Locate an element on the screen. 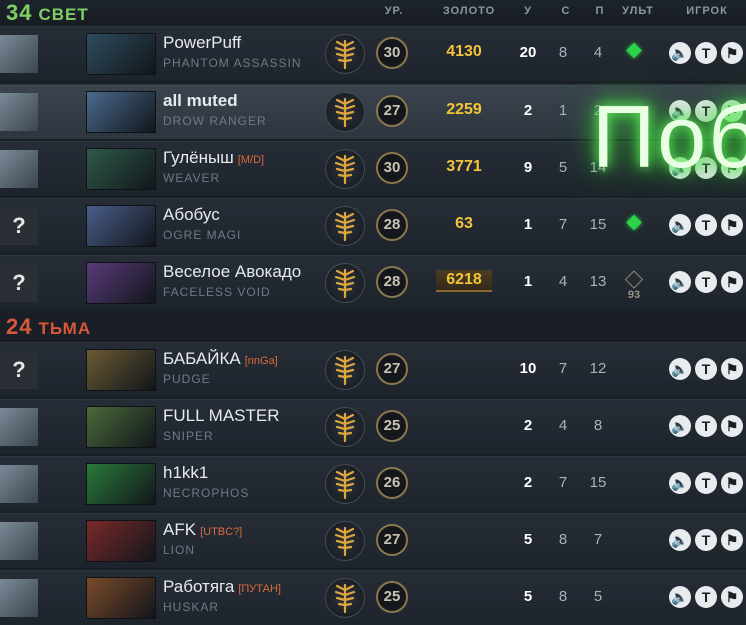 The height and width of the screenshot is (625, 746). player-row: h1kk1 NECROPHOS 26 2 7 15 🔈 T ⚑ is located at coordinates (373, 483).